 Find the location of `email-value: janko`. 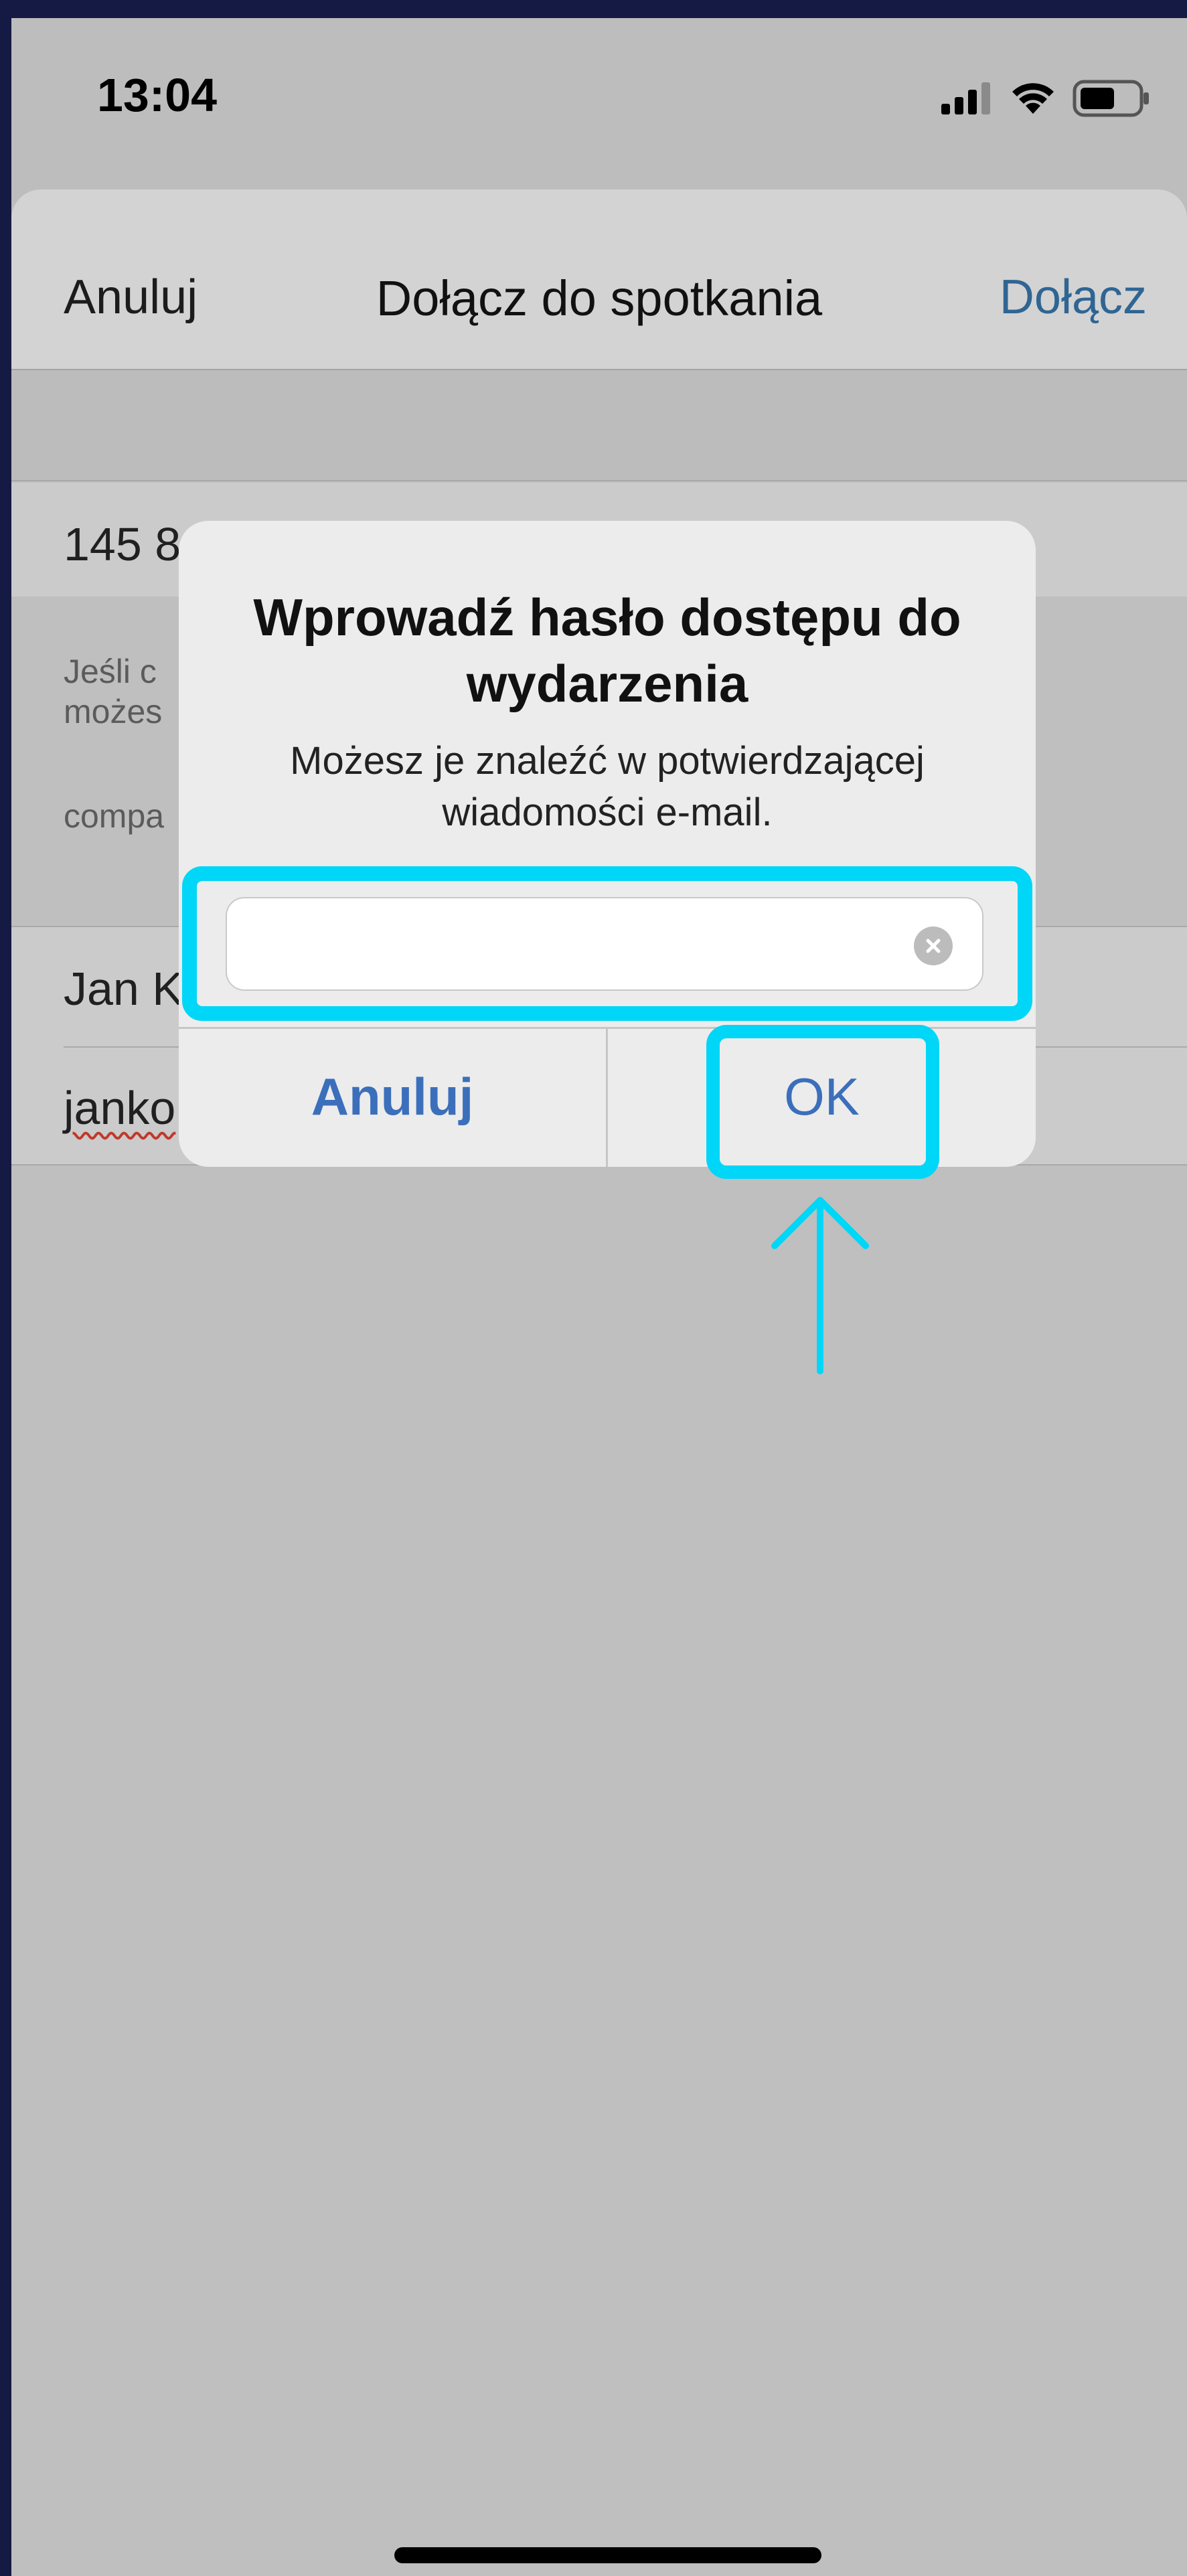

email-value: janko is located at coordinates (120, 1108).